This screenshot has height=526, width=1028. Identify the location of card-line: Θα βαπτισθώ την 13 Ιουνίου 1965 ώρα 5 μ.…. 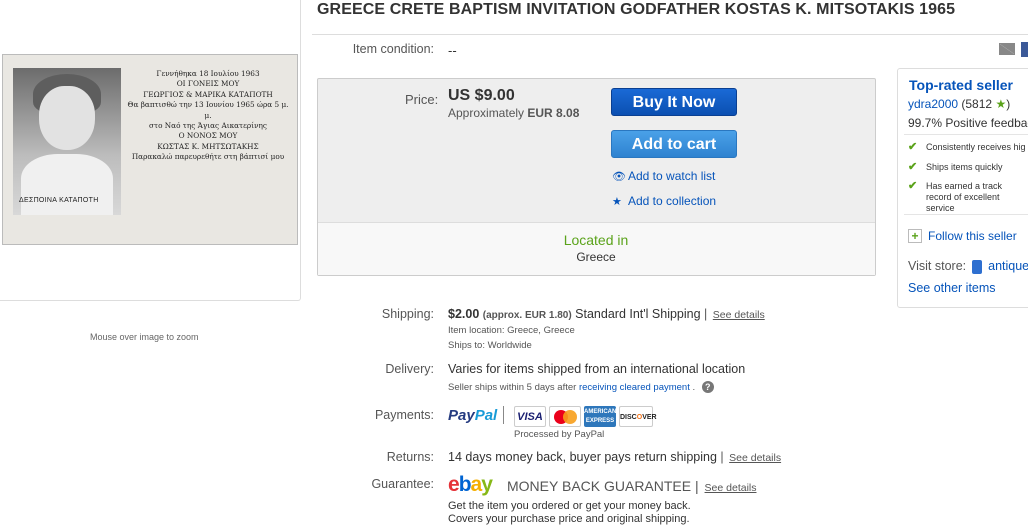
(208, 110).